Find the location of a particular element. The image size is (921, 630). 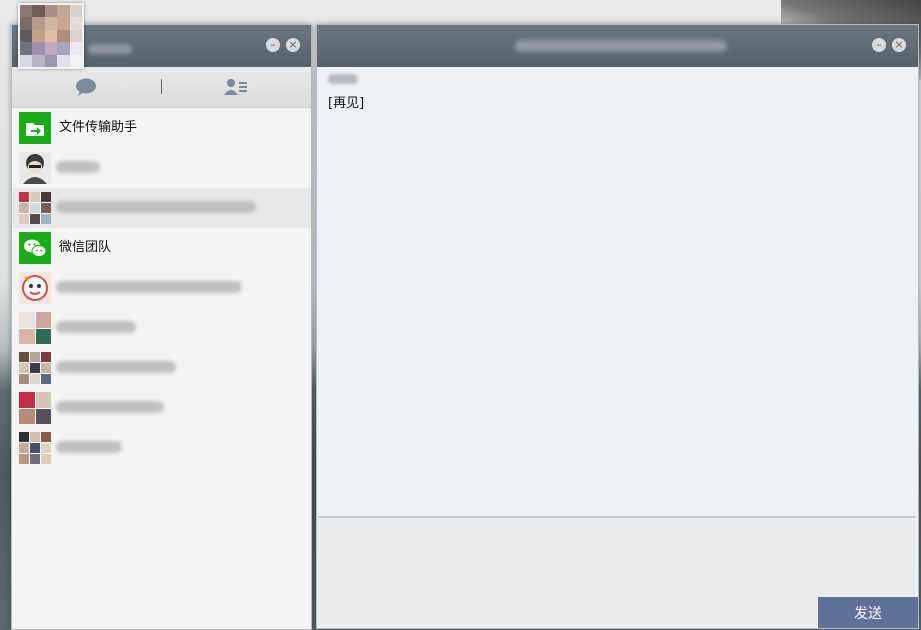

chat-name: 微信团队 is located at coordinates (85, 247).